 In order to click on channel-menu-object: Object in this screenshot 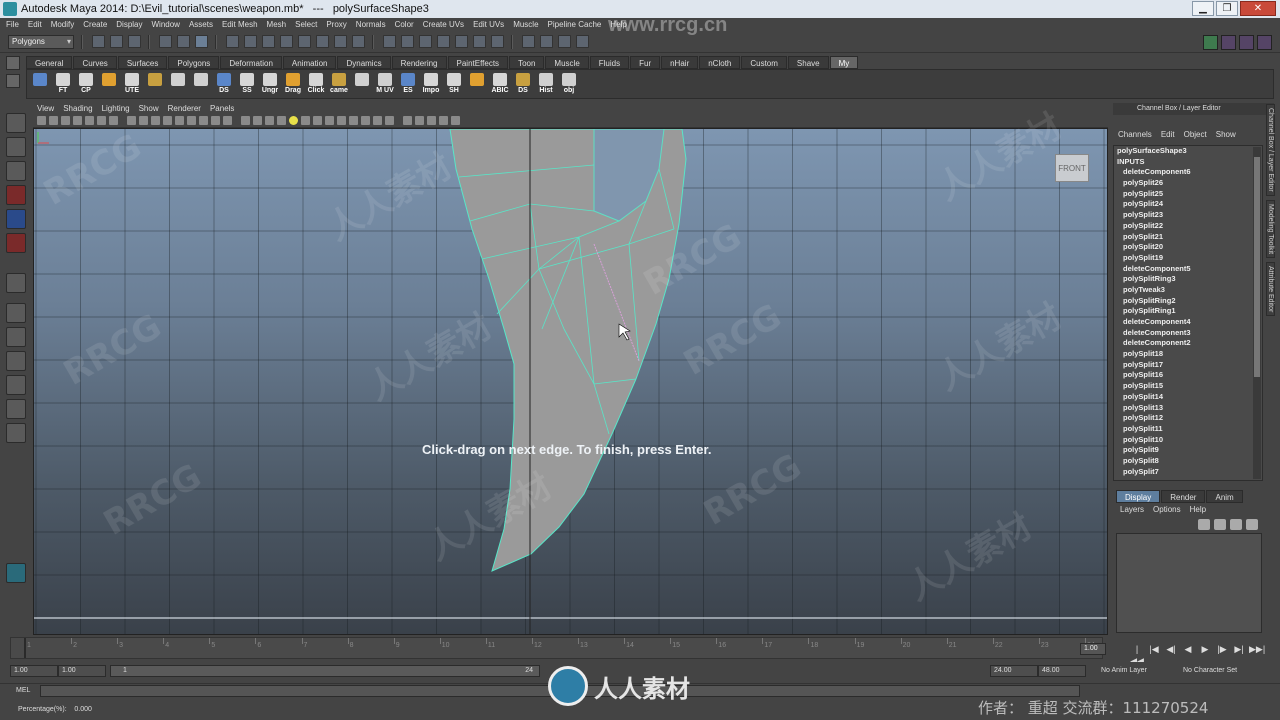, I will do `click(1195, 136)`.